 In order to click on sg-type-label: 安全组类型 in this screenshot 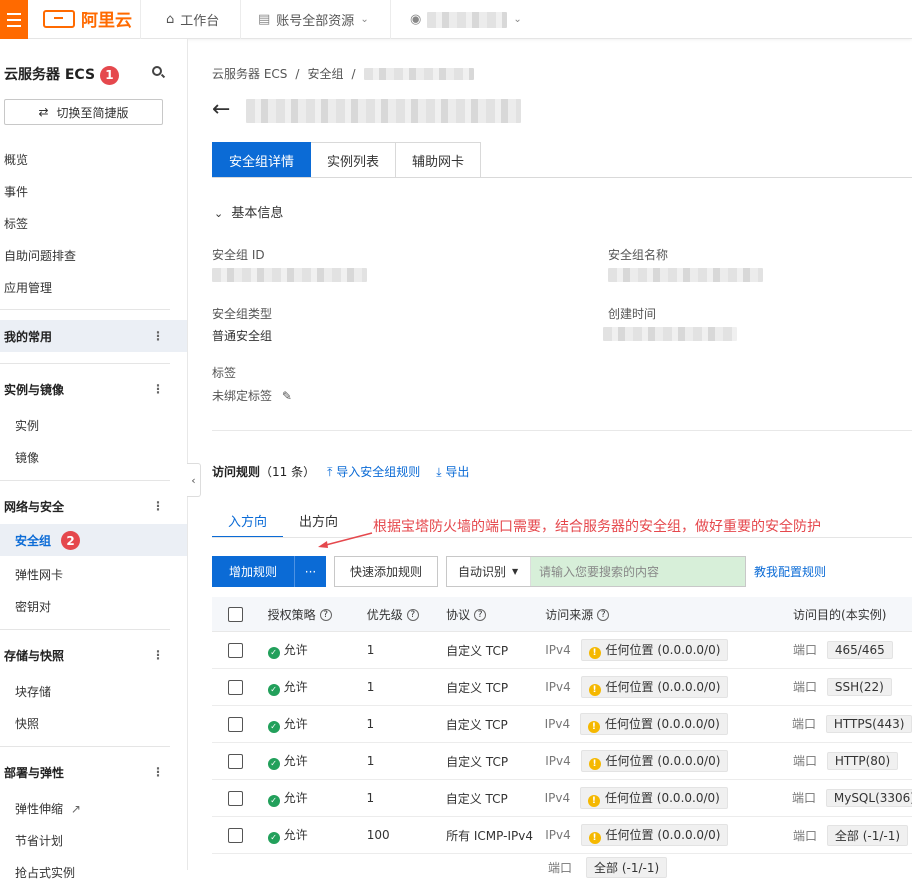, I will do `click(242, 314)`.